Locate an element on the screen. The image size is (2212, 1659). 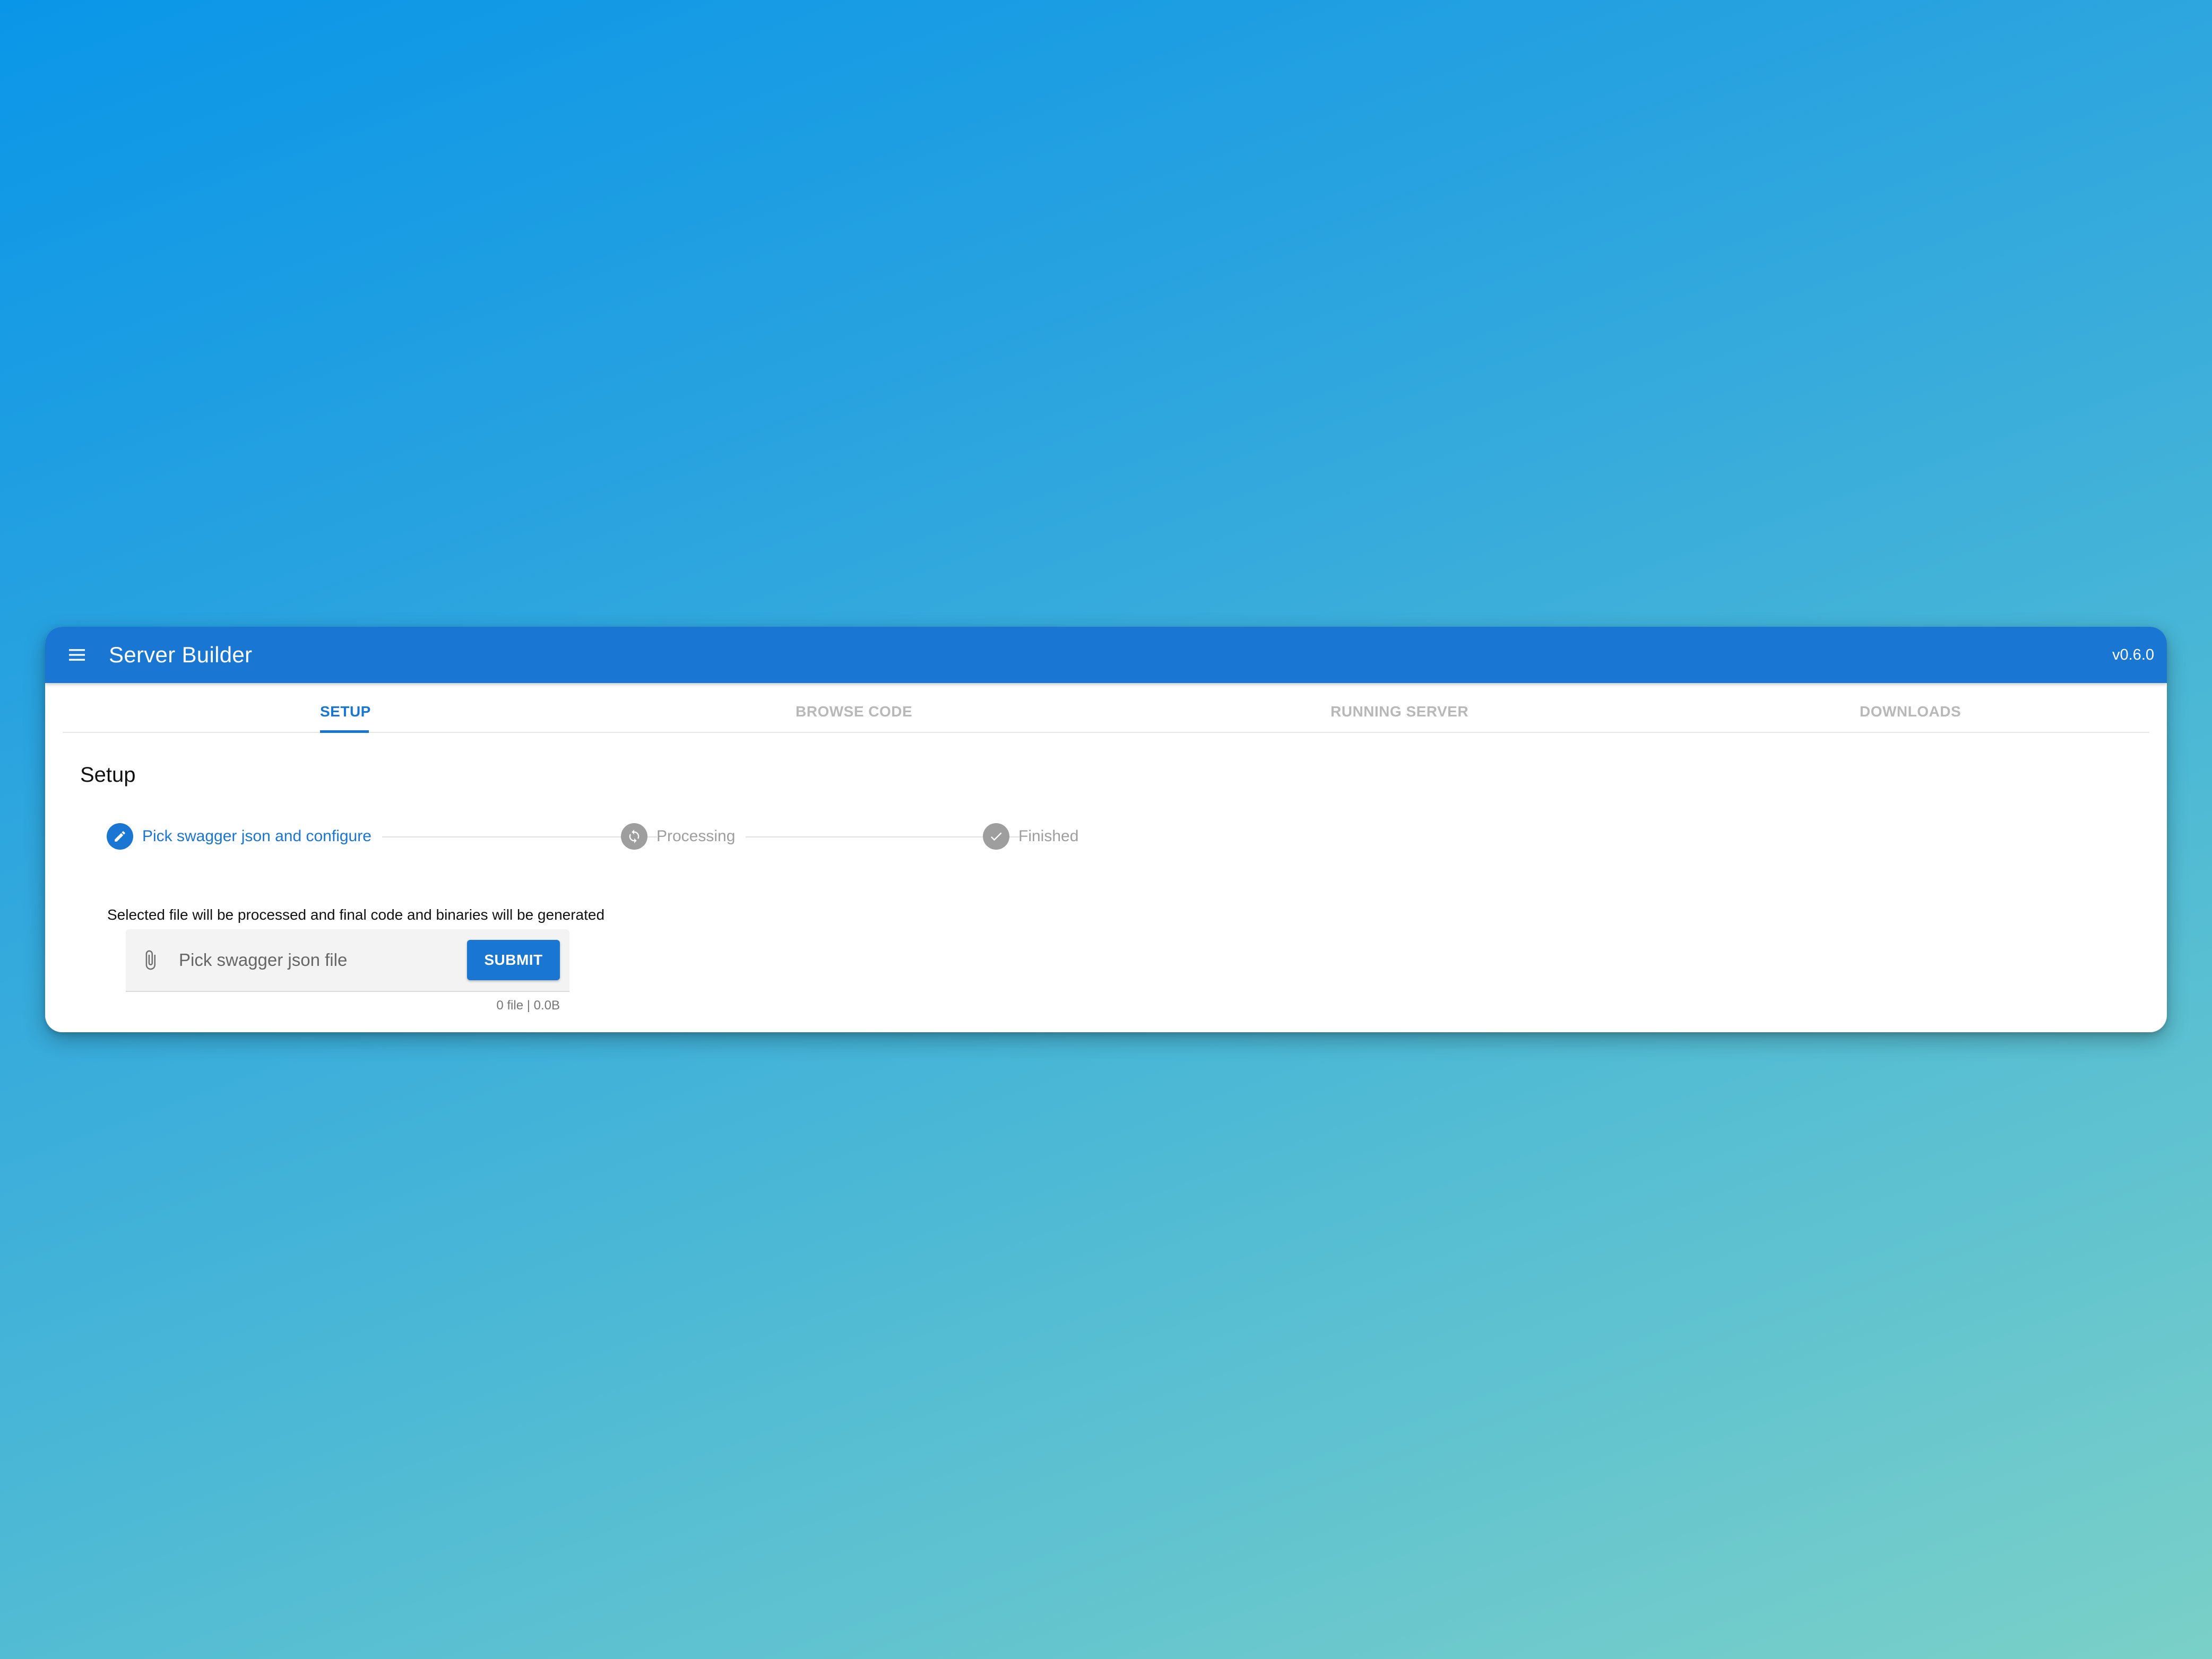
tab-downloads: DOWNLOADS is located at coordinates (1910, 707).